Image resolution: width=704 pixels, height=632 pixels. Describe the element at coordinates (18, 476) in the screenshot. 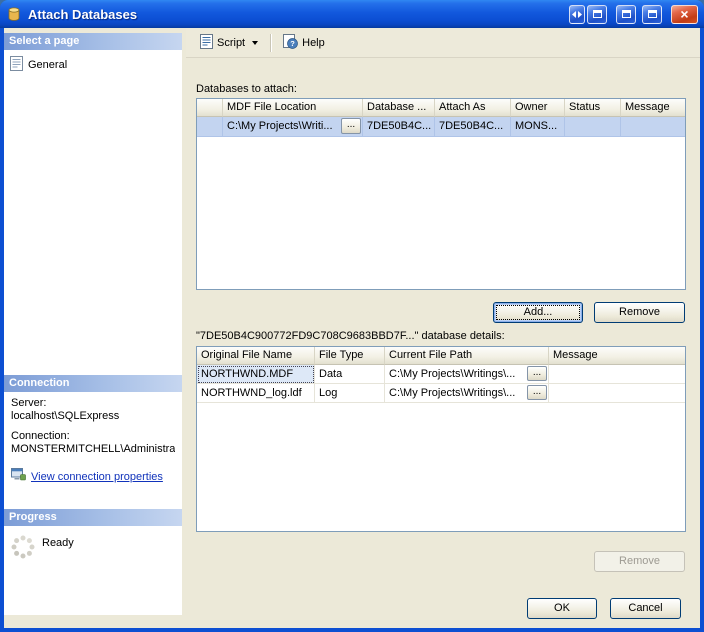

I see `connection-properties-icon` at that location.